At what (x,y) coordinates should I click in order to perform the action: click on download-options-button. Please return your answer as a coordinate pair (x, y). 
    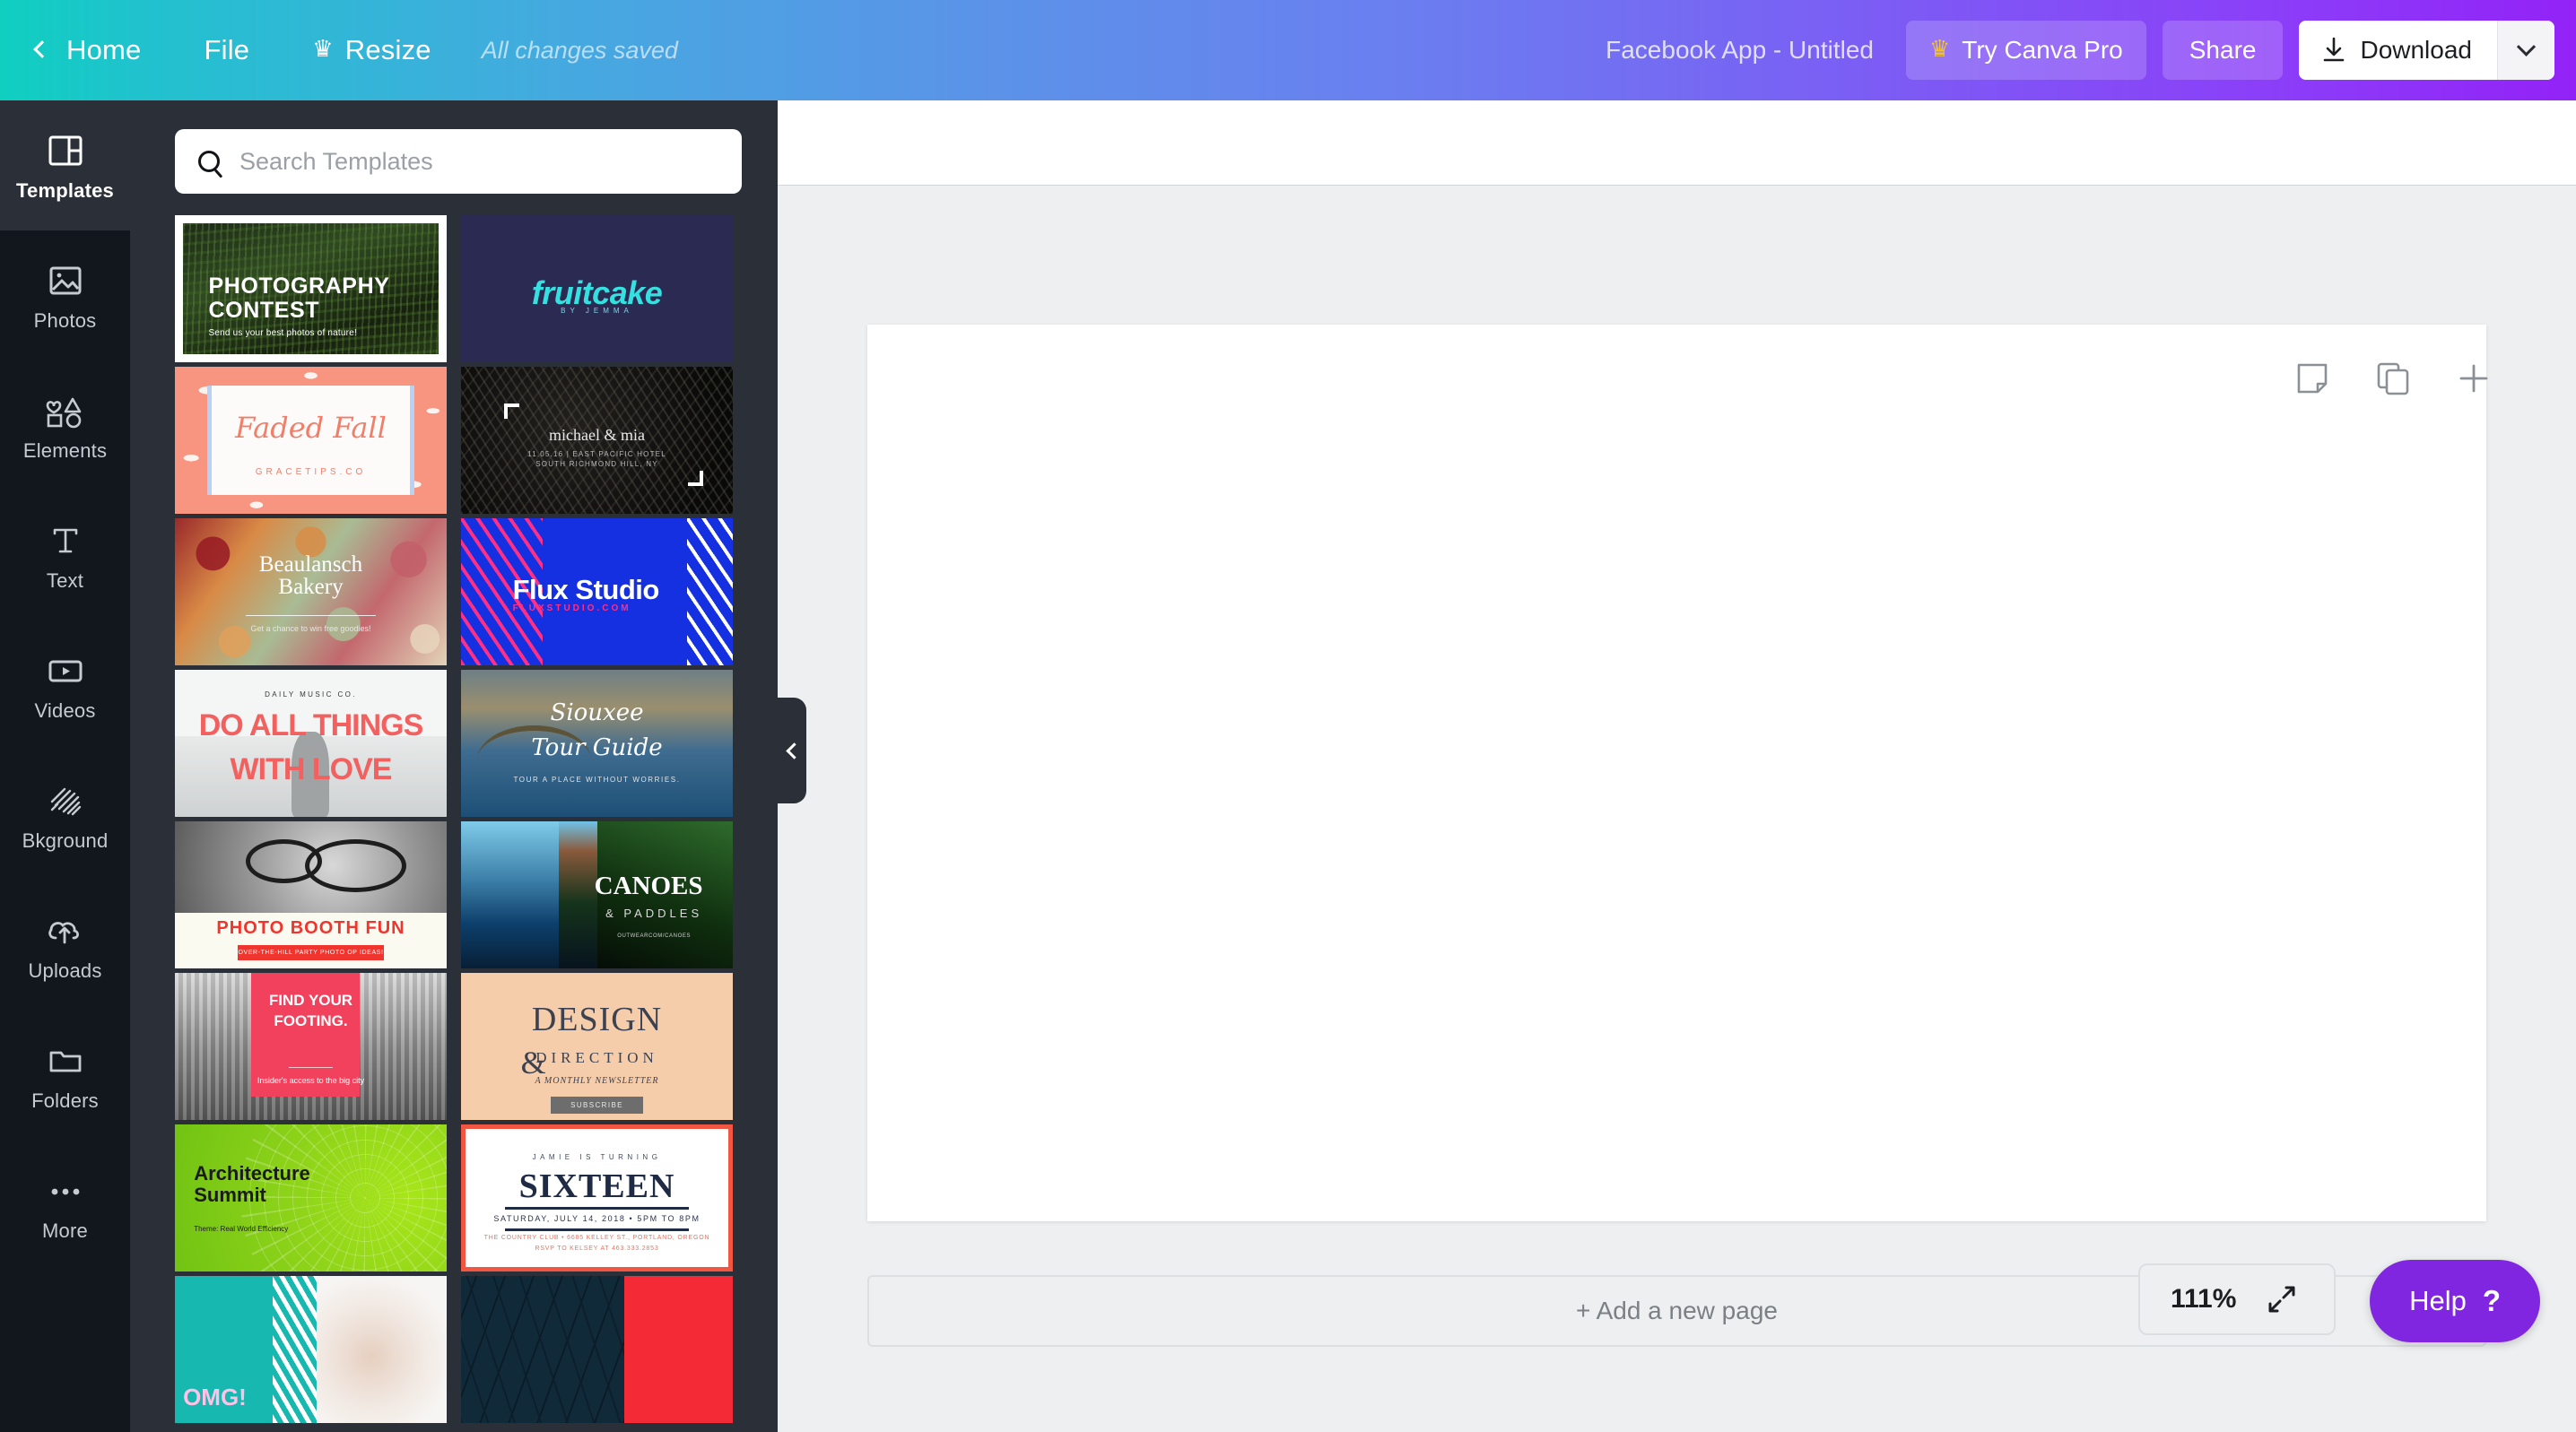
    Looking at the image, I should click on (2525, 50).